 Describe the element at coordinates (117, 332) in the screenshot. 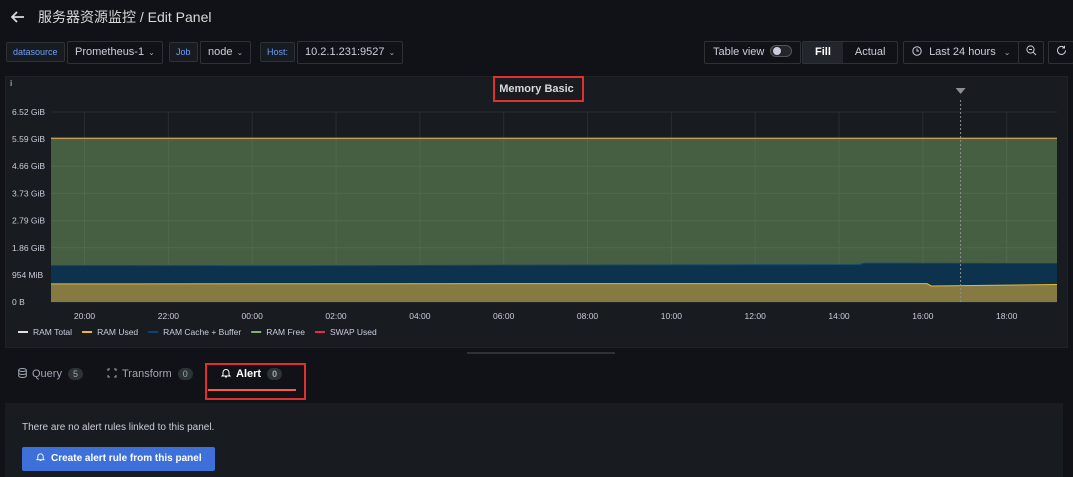

I see `legend-entry: RAM Used` at that location.